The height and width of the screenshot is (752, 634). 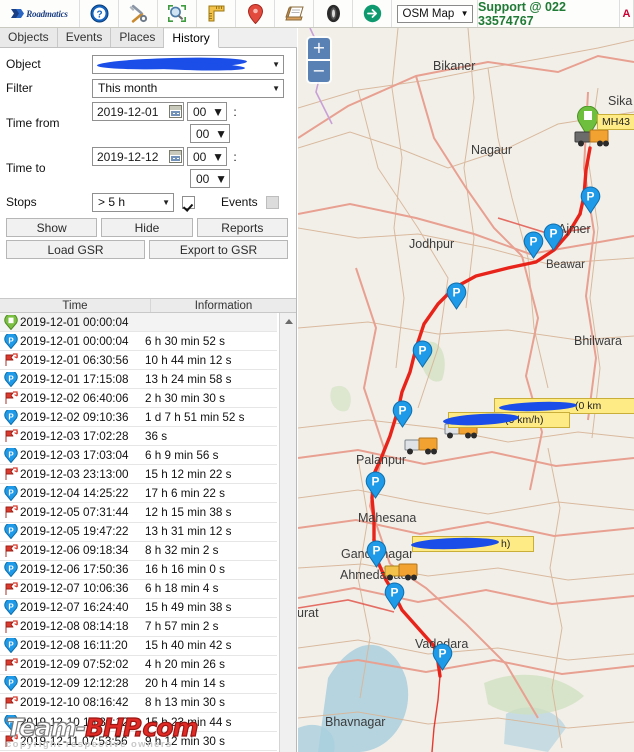 I want to click on time-from-hour-select: 00 ▼, so click(x=207, y=111).